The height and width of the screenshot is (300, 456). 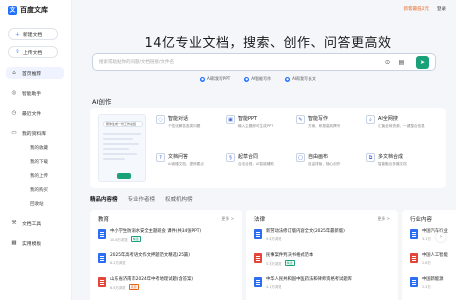 I want to click on quick-tags: ● AI帮我写PPT ● AI智能写作 ● AI帮我写长文, so click(x=258, y=79).